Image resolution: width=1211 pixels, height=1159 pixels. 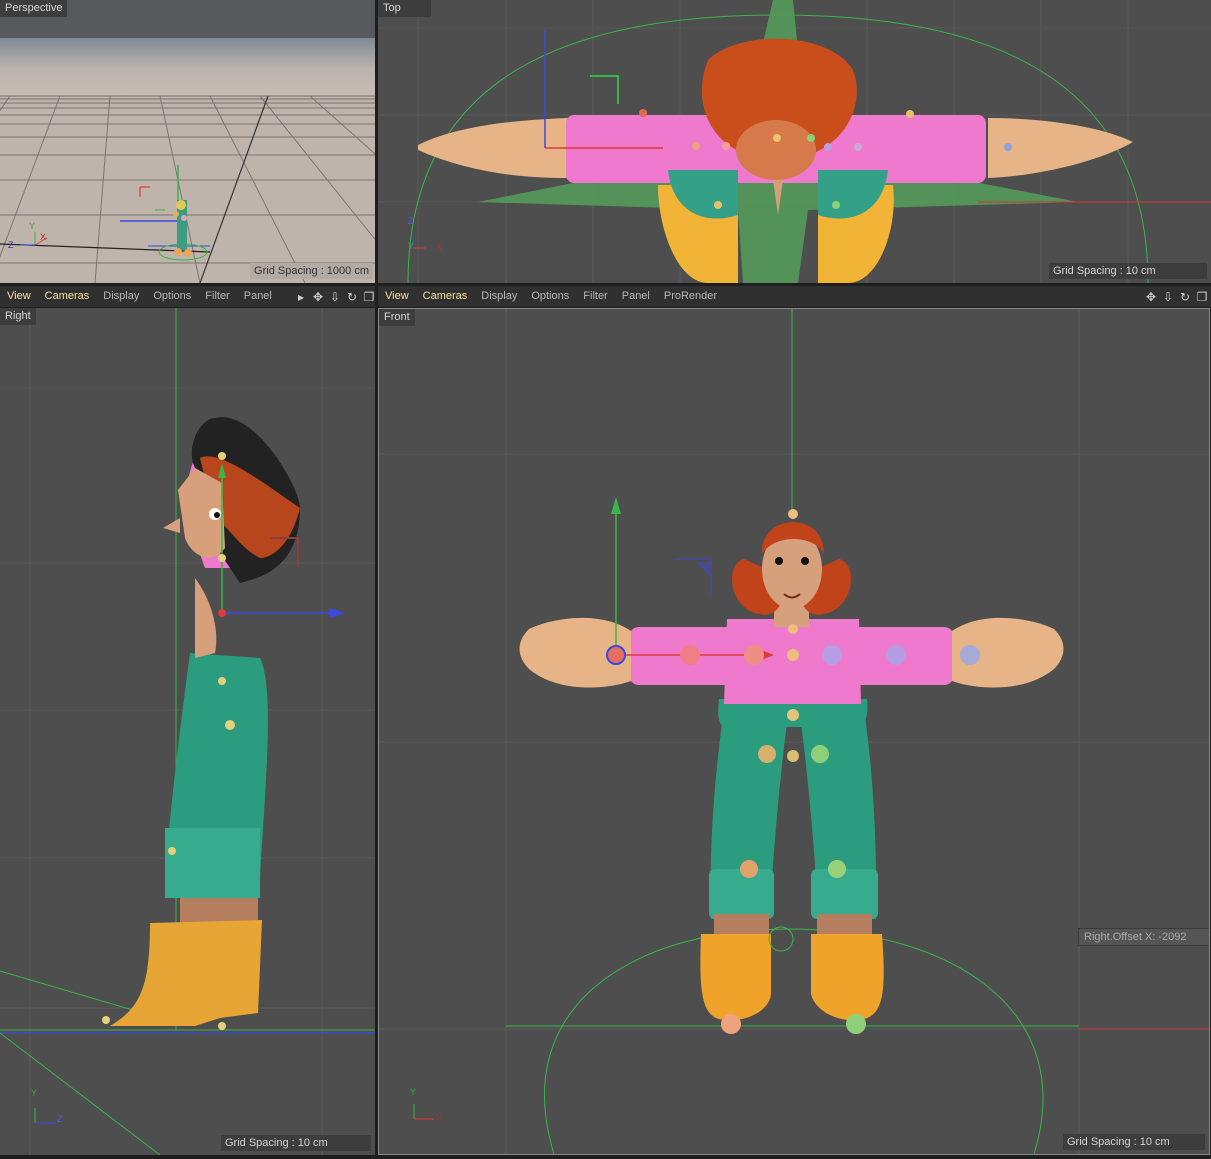 What do you see at coordinates (397, 317) in the screenshot?
I see `viewport-title-front: Front` at bounding box center [397, 317].